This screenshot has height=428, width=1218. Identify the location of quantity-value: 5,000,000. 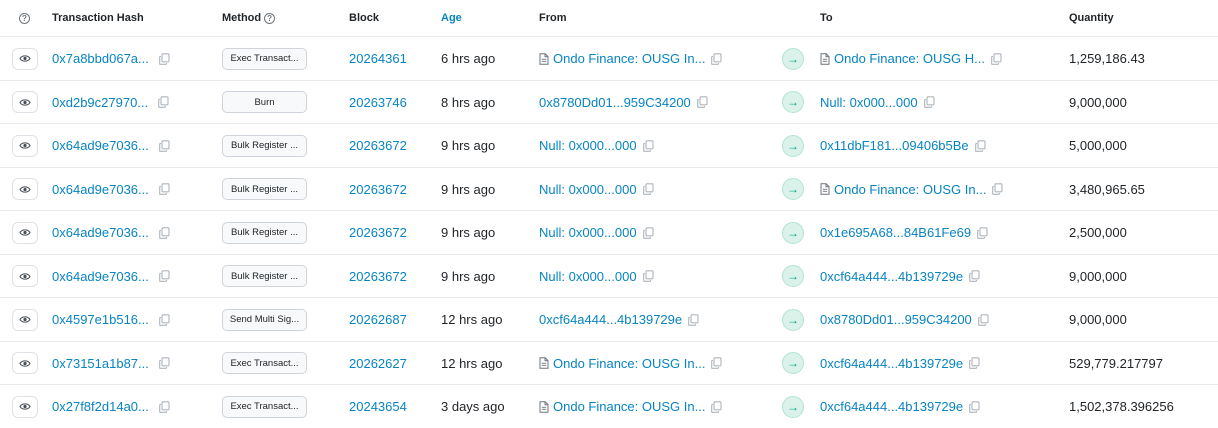
(1098, 146).